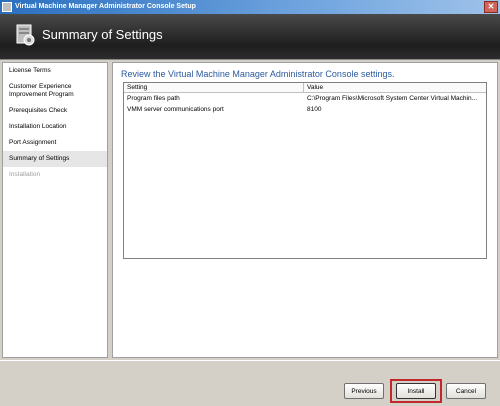 This screenshot has width=500, height=406. What do you see at coordinates (7, 7) in the screenshot?
I see `app-icon` at bounding box center [7, 7].